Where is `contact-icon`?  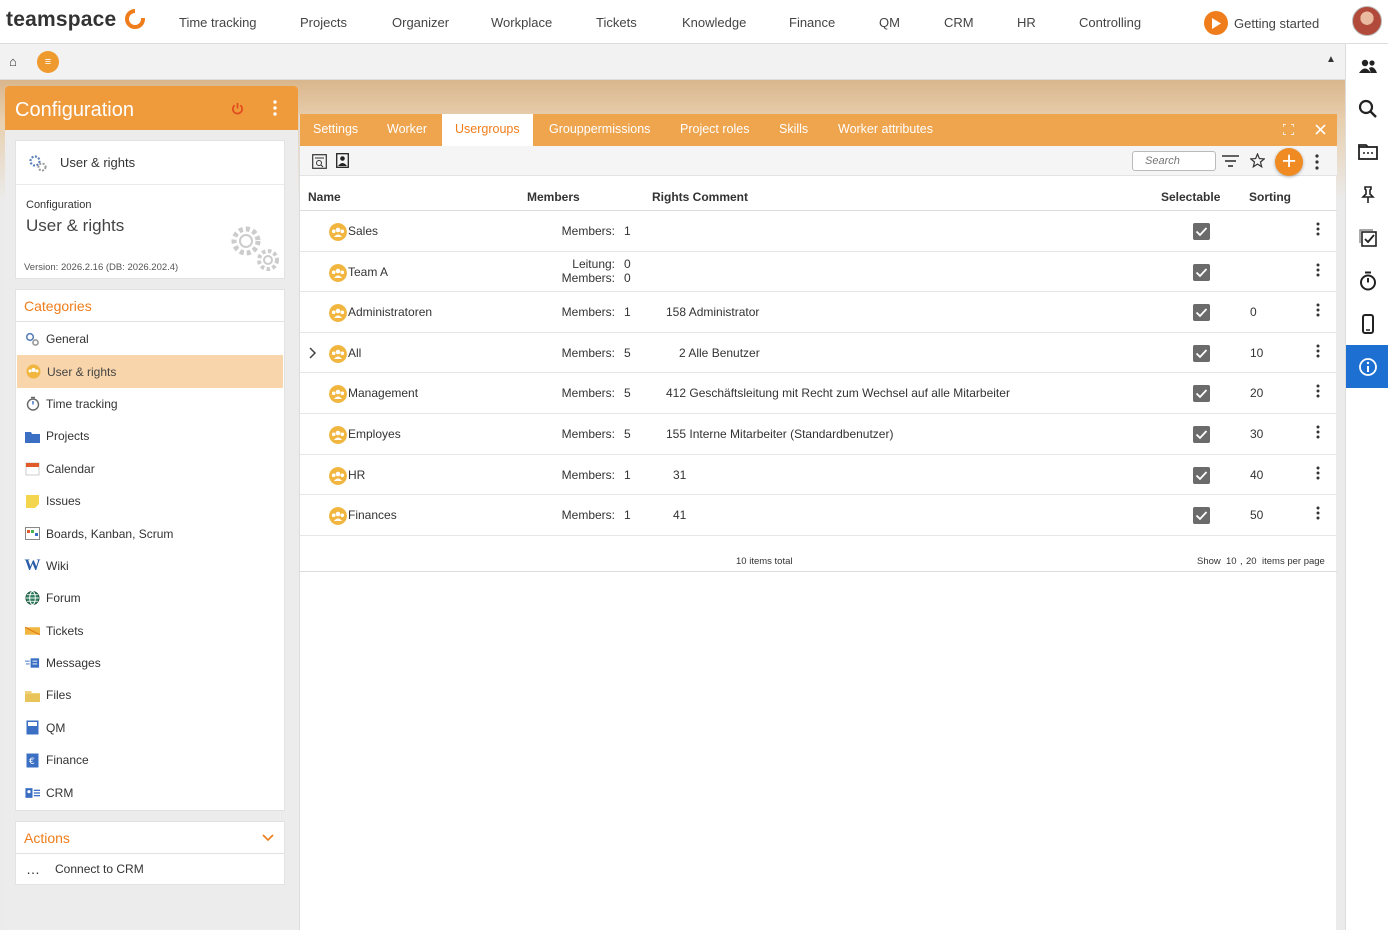
contact-icon is located at coordinates (342, 160).